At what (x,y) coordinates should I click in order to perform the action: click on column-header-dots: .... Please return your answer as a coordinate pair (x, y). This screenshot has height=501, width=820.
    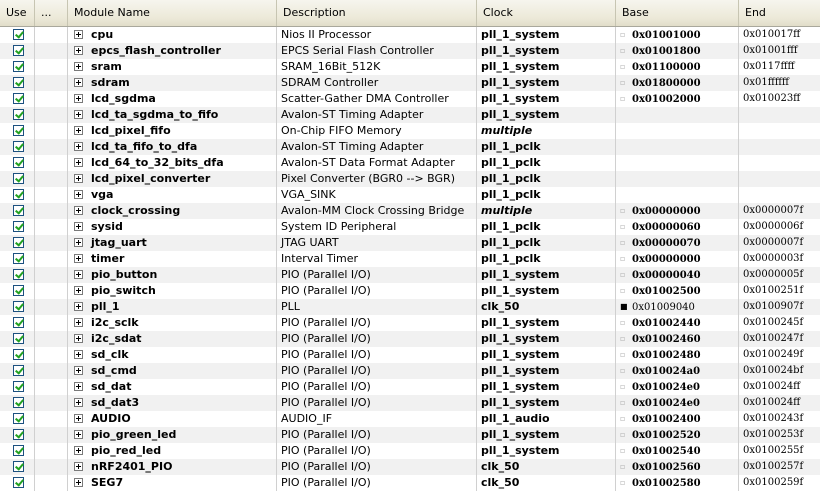
    Looking at the image, I should click on (51, 13).